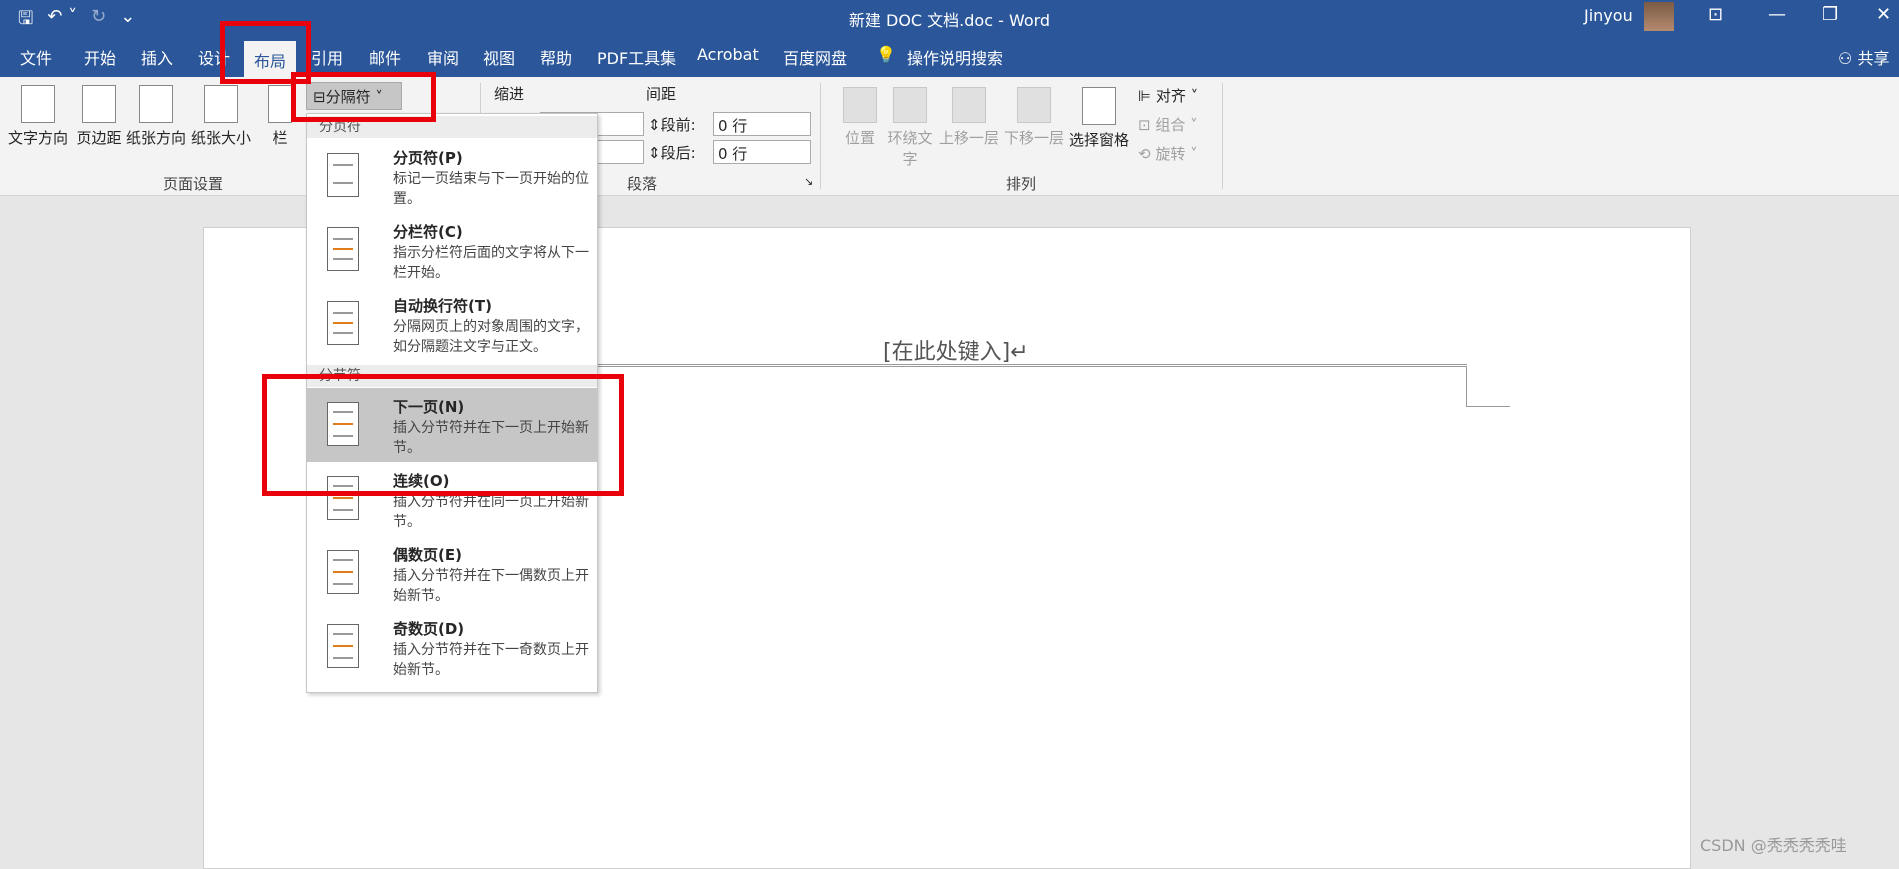 This screenshot has width=1899, height=869. What do you see at coordinates (762, 124) in the screenshot?
I see `spacing-before-field: 0 行` at bounding box center [762, 124].